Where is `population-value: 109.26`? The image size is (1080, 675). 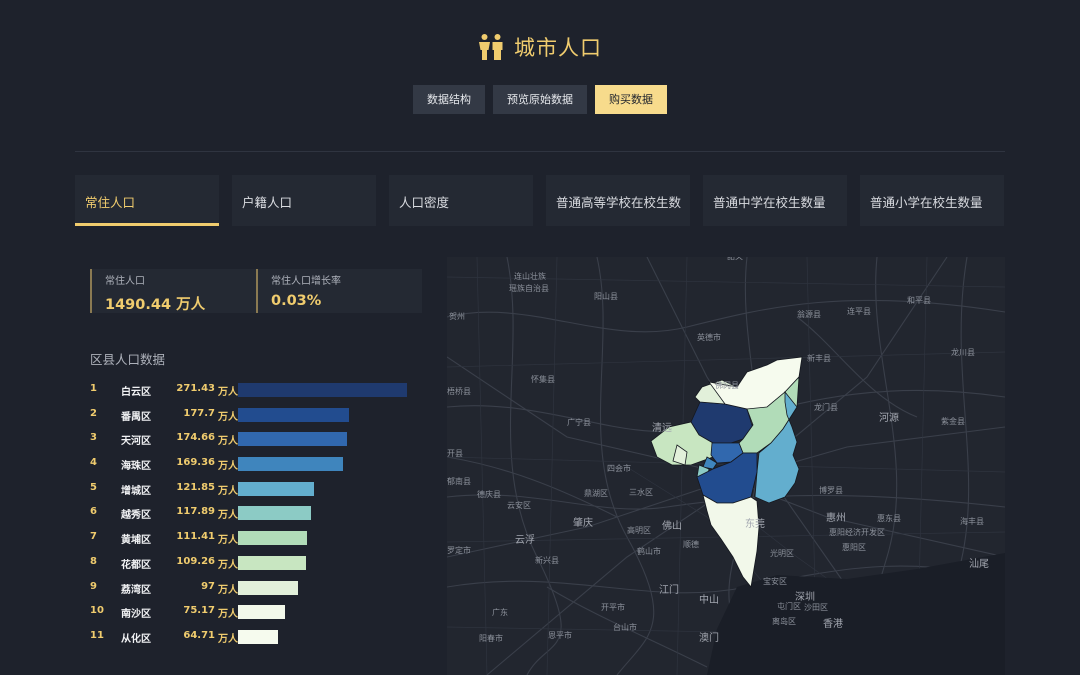 population-value: 109.26 is located at coordinates (195, 561).